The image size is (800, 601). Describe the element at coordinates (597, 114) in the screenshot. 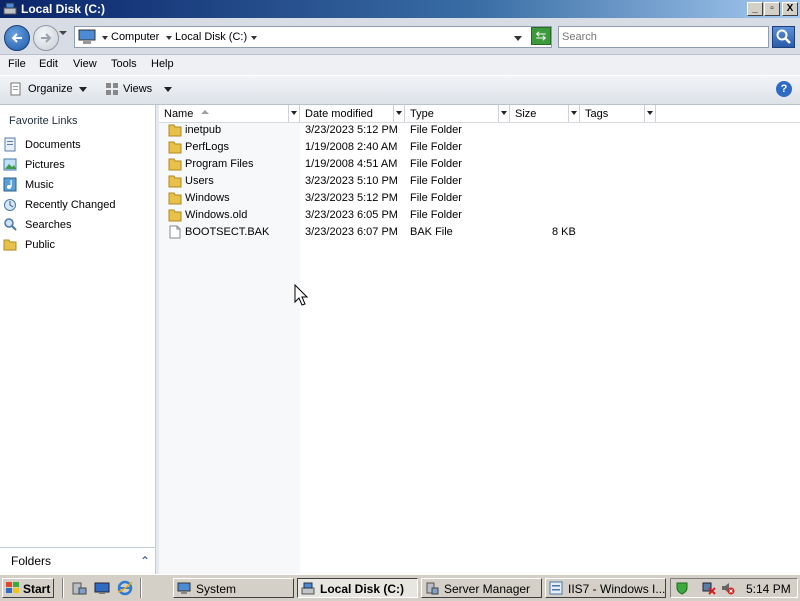

I see `column-header-label: Tags` at that location.